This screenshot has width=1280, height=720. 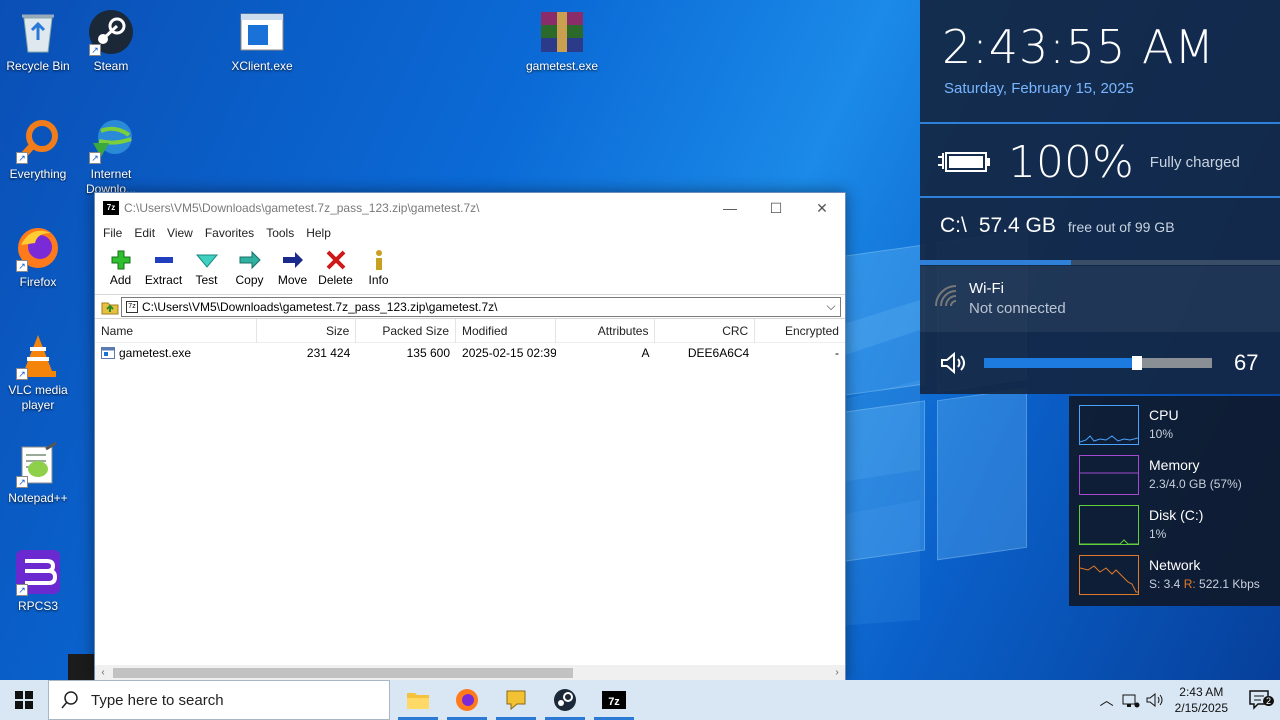 I want to click on rpcs3-icon: ↗, so click(x=38, y=572).